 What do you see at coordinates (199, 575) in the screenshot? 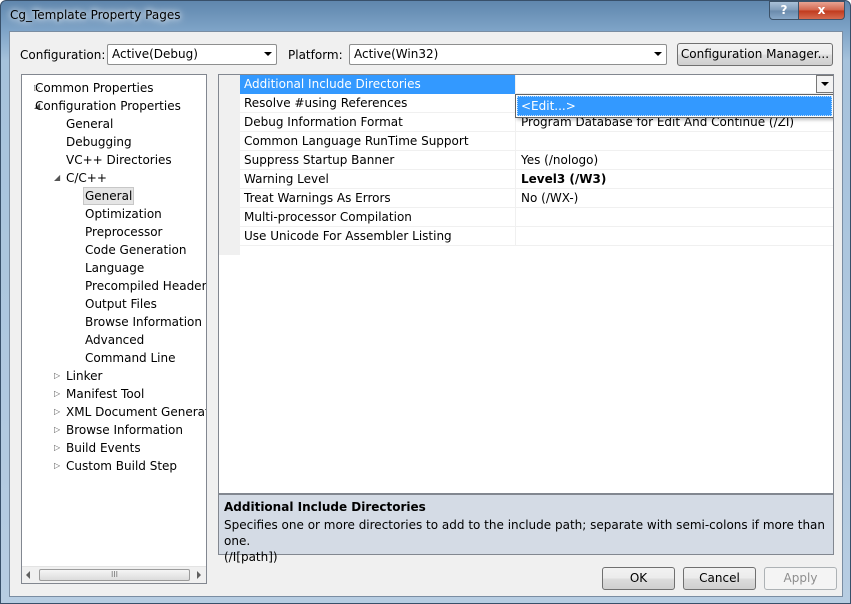
I see `scroll-right-icon` at bounding box center [199, 575].